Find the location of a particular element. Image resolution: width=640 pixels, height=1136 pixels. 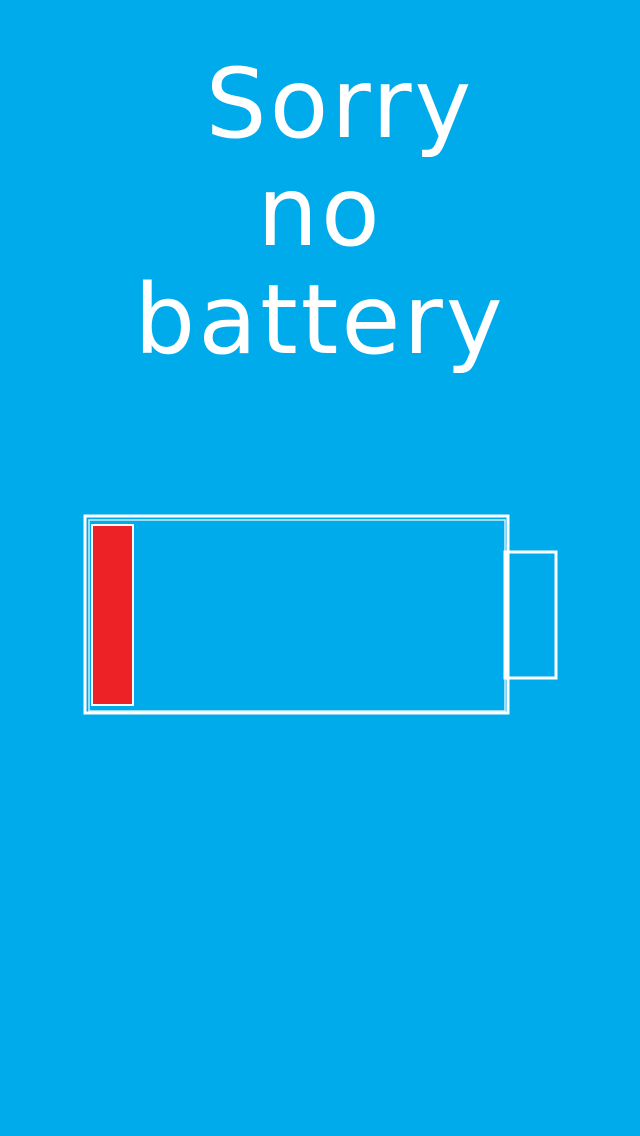

message-line-no: no is located at coordinates (320, 212).